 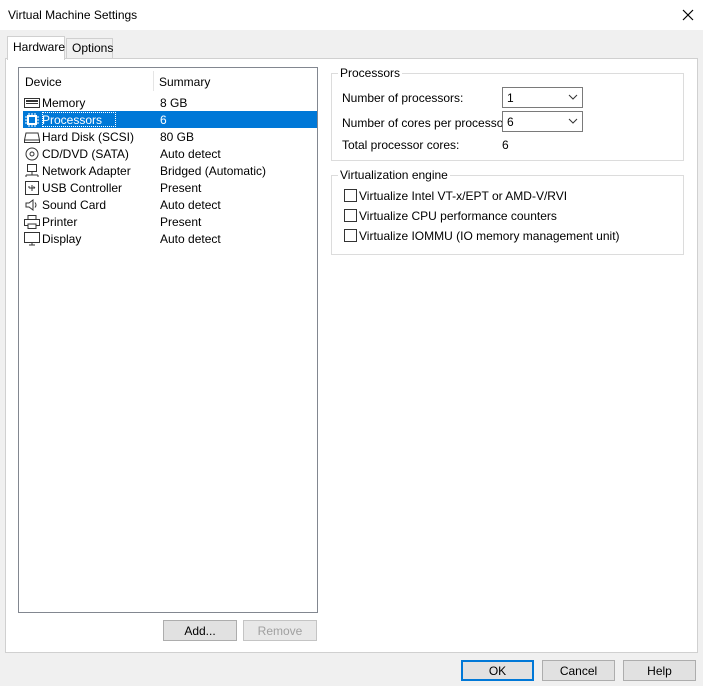 I want to click on device-row-usb-controller: USB Controller Present, so click(x=170, y=187).